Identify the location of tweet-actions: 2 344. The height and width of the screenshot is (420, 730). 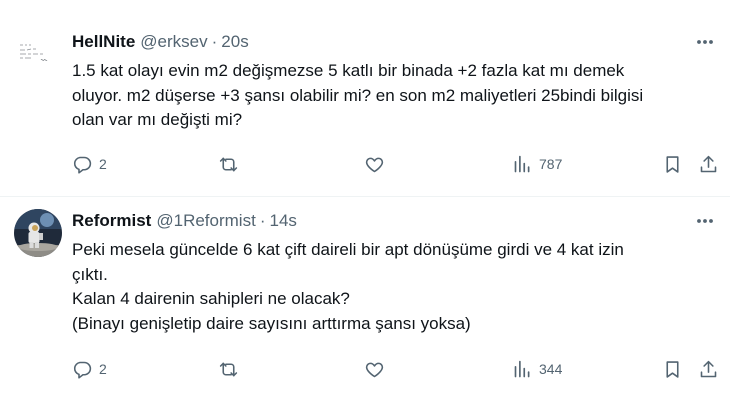
(365, 369).